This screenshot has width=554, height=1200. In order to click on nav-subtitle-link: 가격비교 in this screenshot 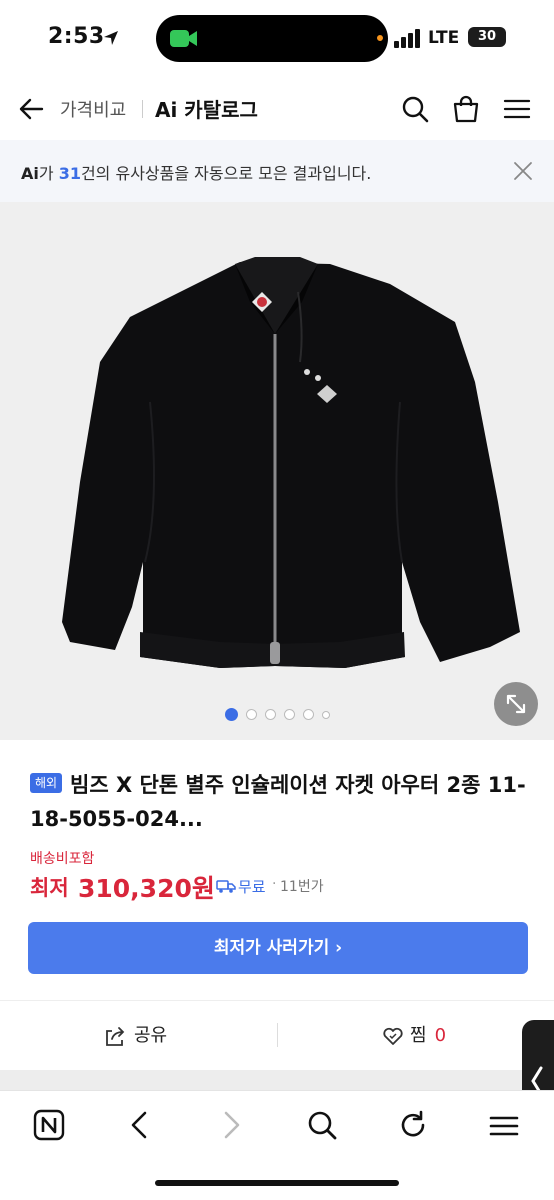, I will do `click(93, 109)`.